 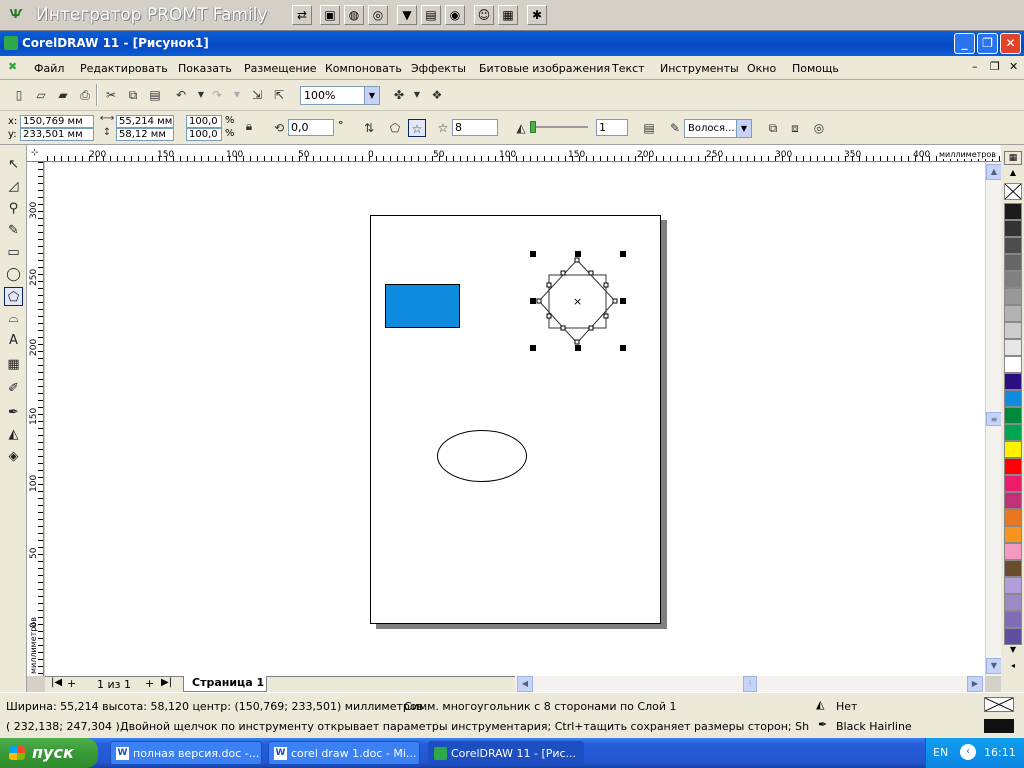 I want to click on close-button: ✕, so click(x=1010, y=43).